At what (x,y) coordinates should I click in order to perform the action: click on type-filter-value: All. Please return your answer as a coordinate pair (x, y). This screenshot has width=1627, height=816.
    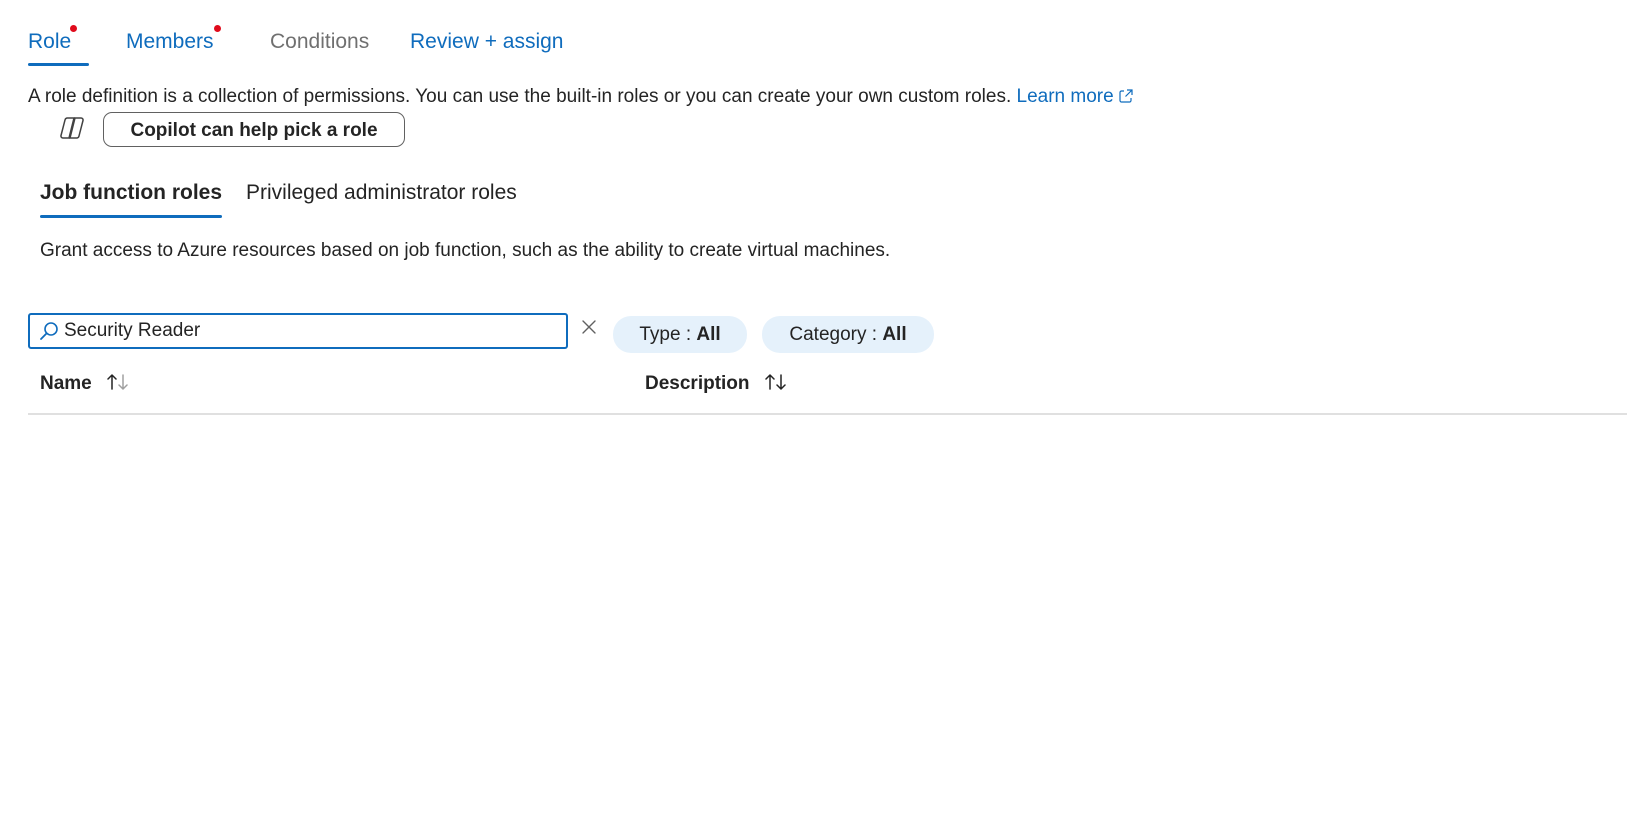
    Looking at the image, I should click on (708, 334).